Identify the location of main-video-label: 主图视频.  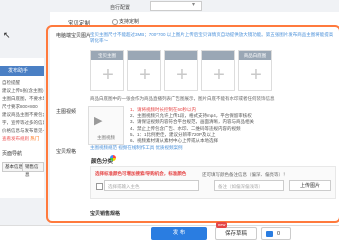
(66, 112).